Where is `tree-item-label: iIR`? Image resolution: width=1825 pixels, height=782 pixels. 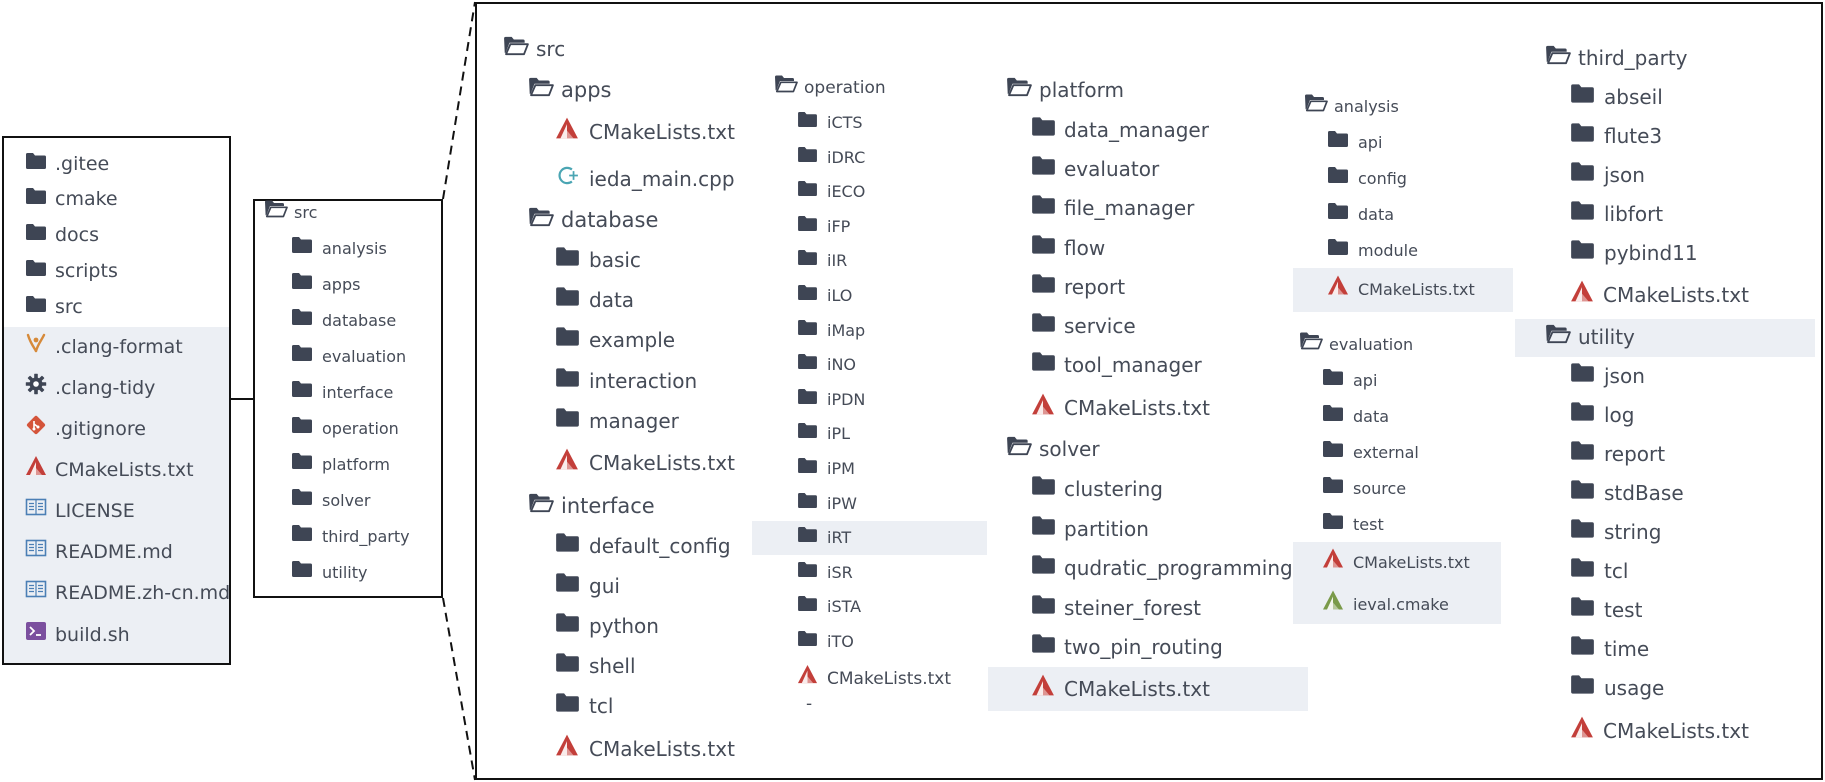 tree-item-label: iIR is located at coordinates (837, 261).